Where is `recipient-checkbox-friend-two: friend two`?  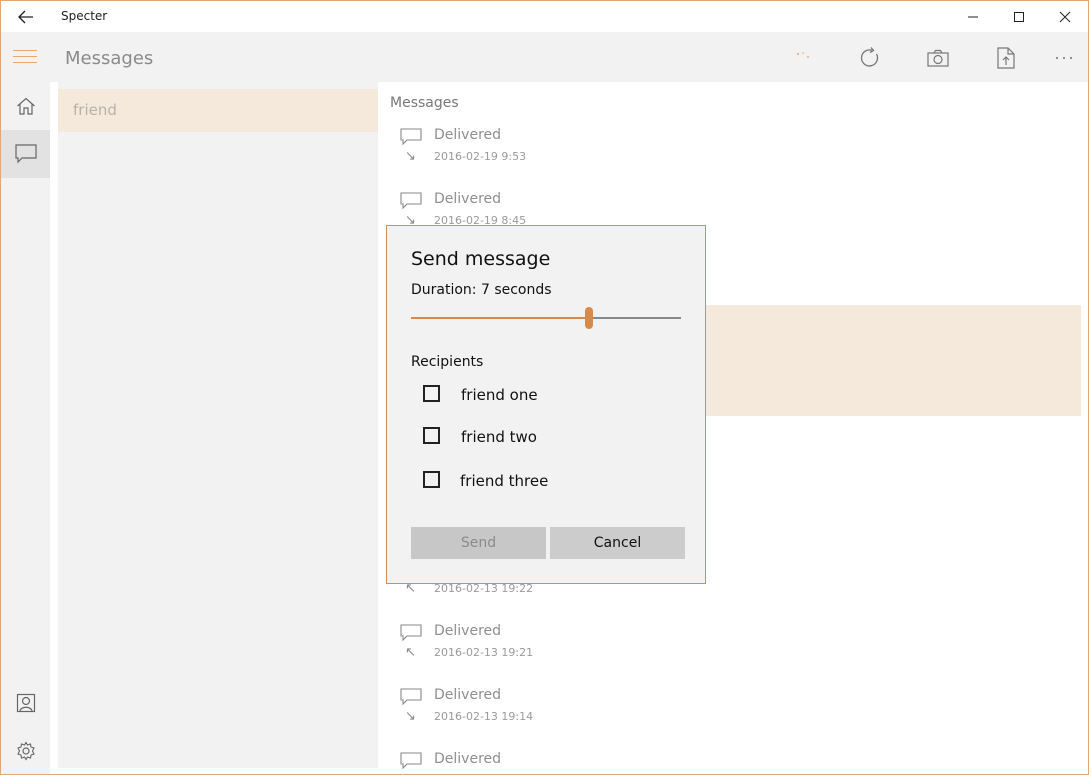
recipient-checkbox-friend-two: friend two is located at coordinates (553, 437).